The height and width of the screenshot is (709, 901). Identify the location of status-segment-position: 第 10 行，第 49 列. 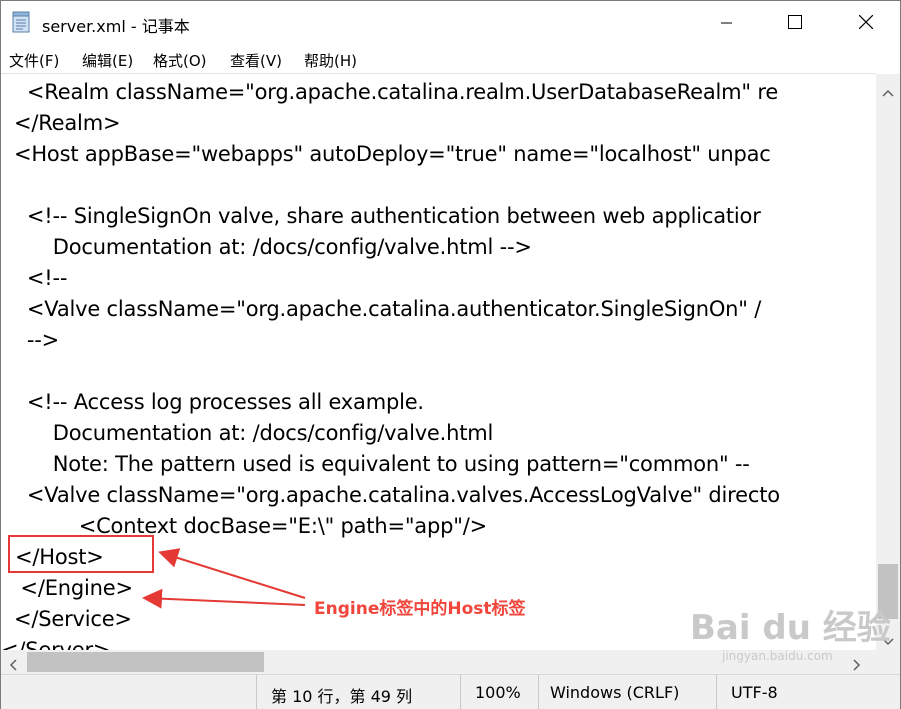
(356, 692).